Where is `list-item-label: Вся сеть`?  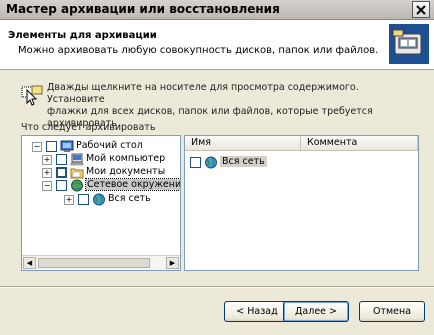 list-item-label: Вся сеть is located at coordinates (243, 161).